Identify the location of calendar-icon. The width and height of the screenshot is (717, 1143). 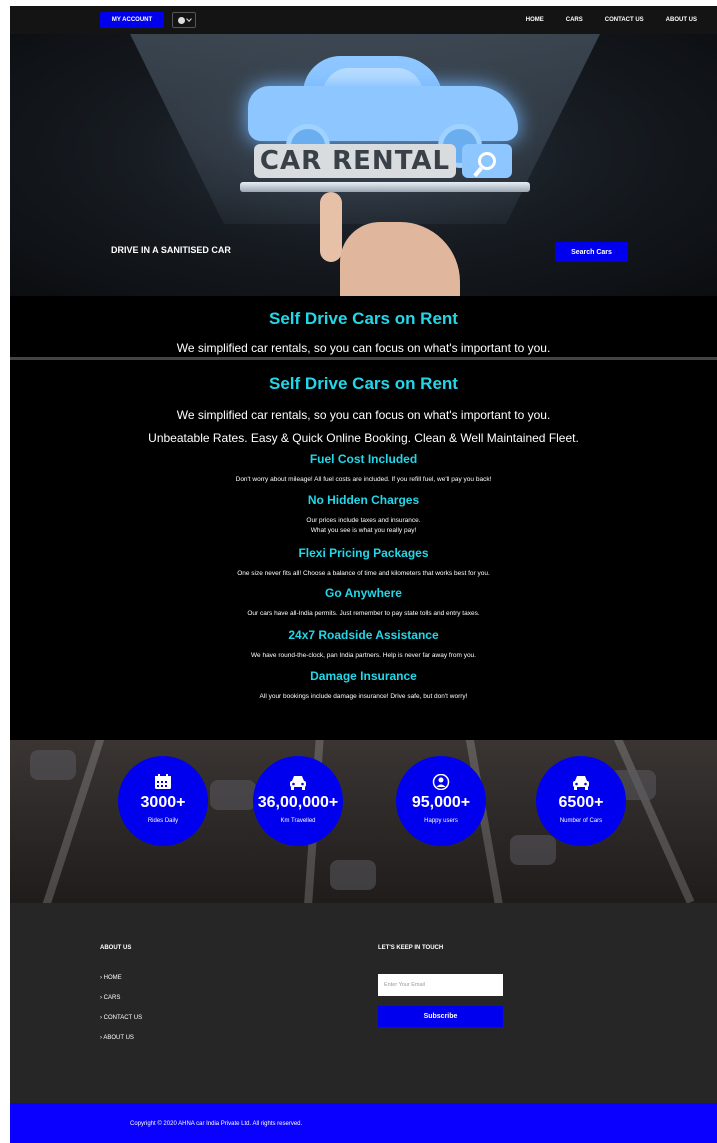
(163, 781).